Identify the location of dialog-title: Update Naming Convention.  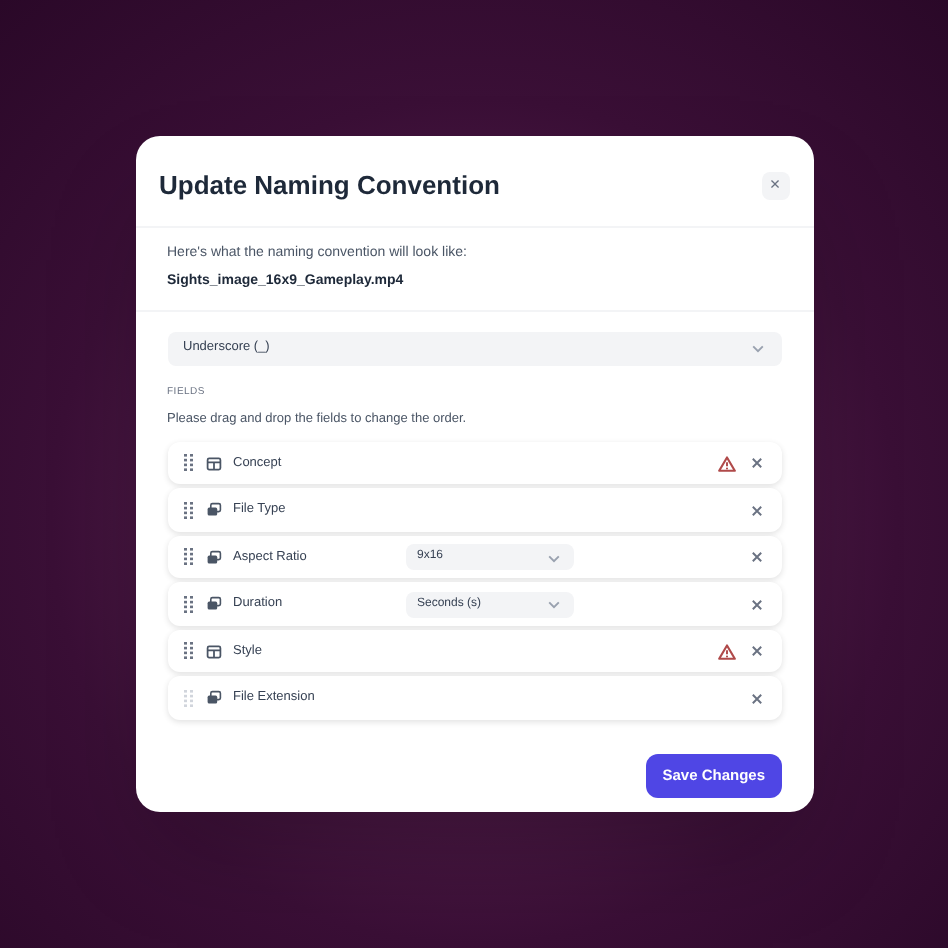
(329, 186).